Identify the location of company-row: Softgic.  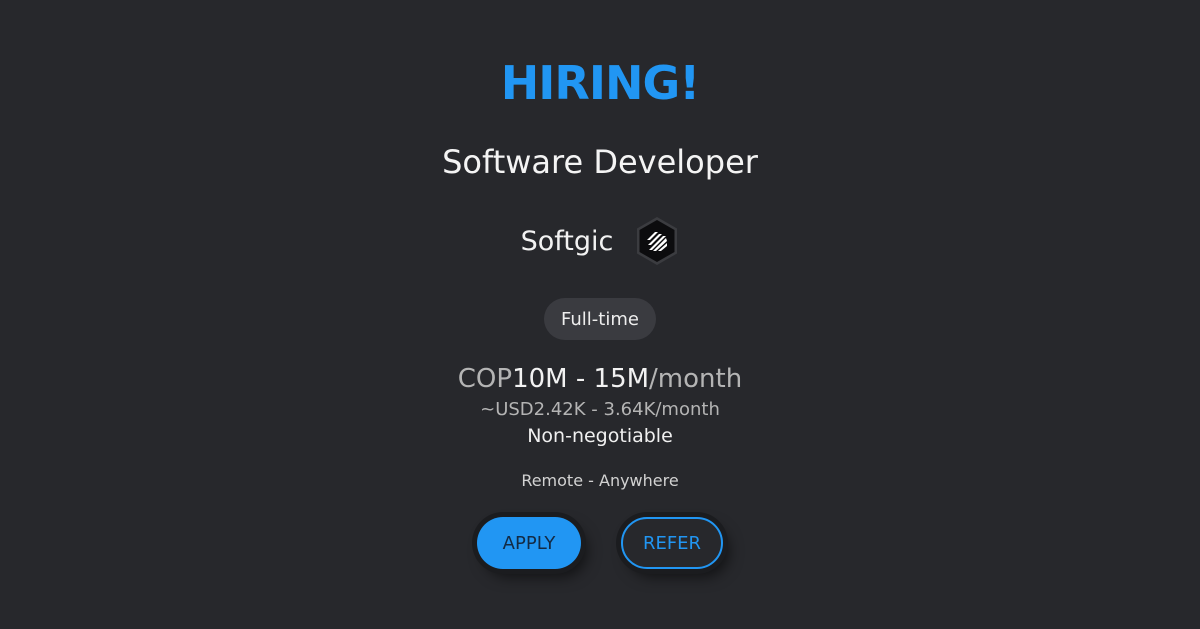
(600, 241).